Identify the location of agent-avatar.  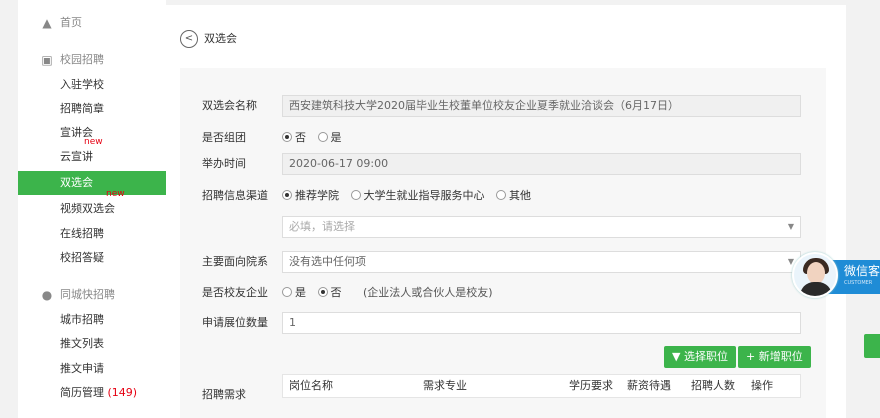
(815, 275).